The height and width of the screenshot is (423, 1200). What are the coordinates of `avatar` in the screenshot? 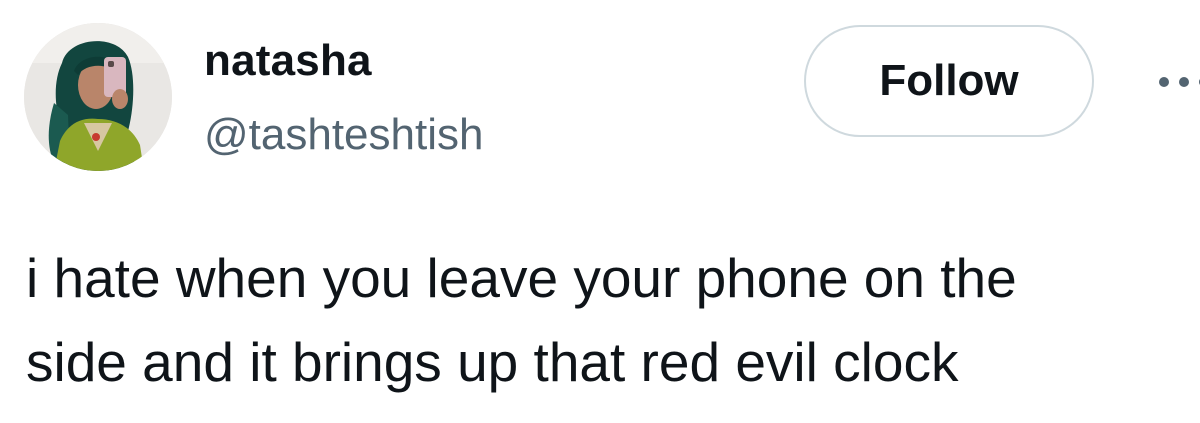 It's located at (98, 97).